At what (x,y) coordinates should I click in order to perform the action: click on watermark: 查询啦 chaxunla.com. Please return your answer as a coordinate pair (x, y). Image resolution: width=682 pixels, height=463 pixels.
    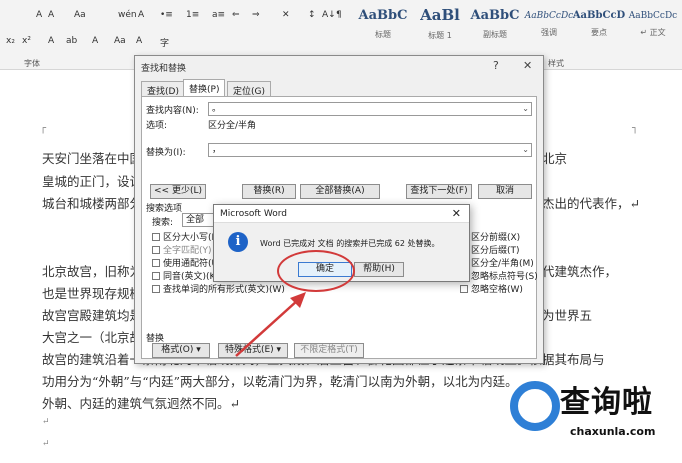
    Looking at the image, I should click on (596, 419).